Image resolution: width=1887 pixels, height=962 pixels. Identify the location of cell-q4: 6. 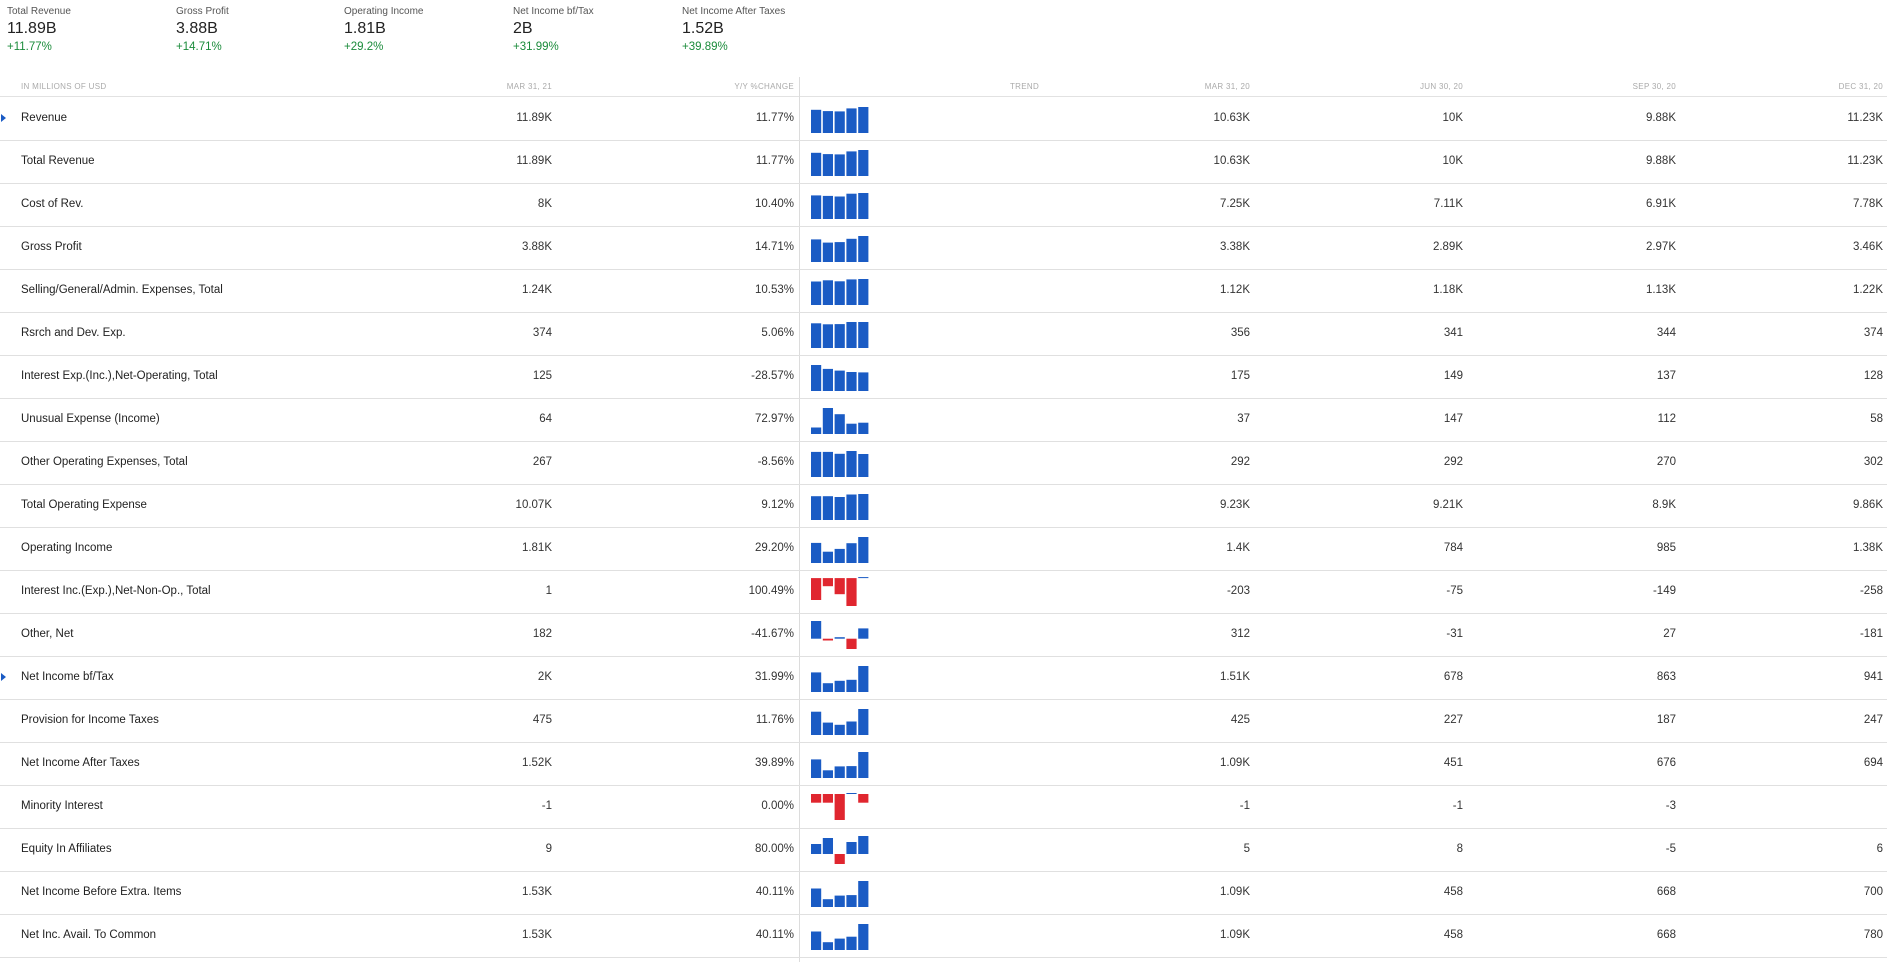
(1879, 849).